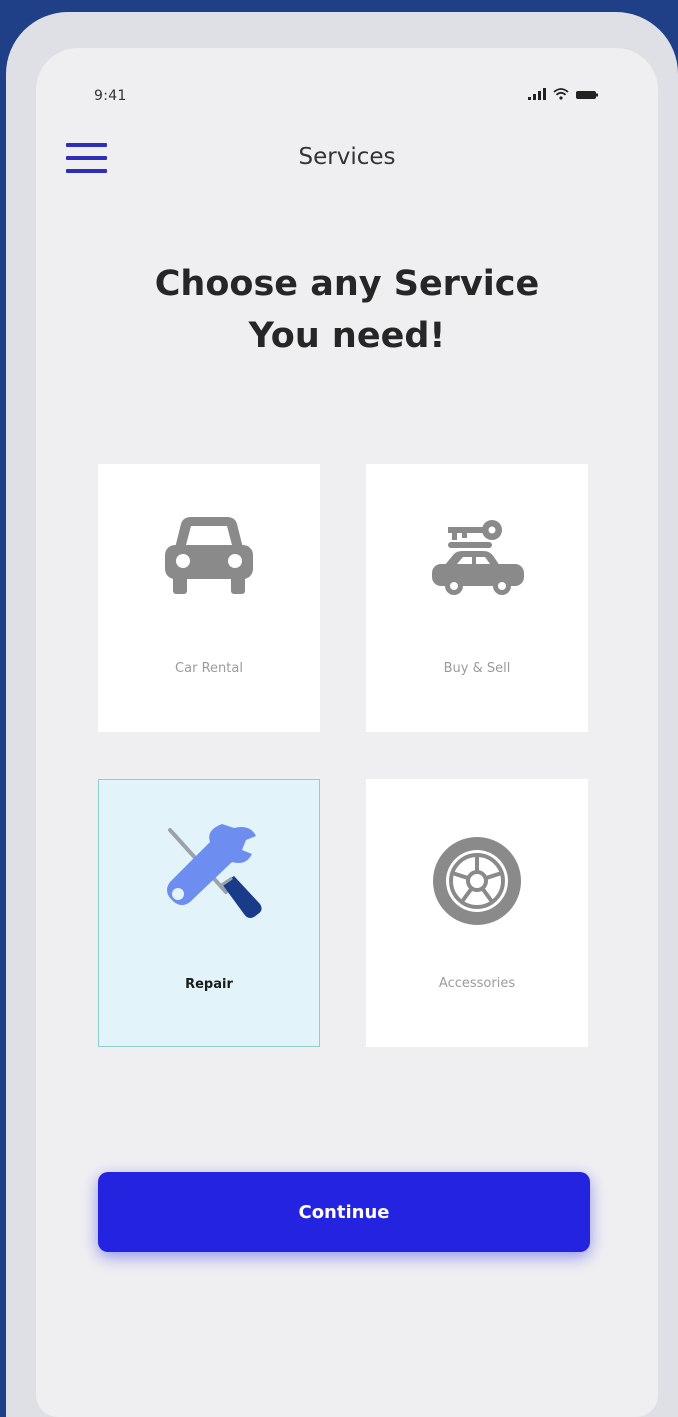  Describe the element at coordinates (477, 881) in the screenshot. I see `wheel-icon` at that location.